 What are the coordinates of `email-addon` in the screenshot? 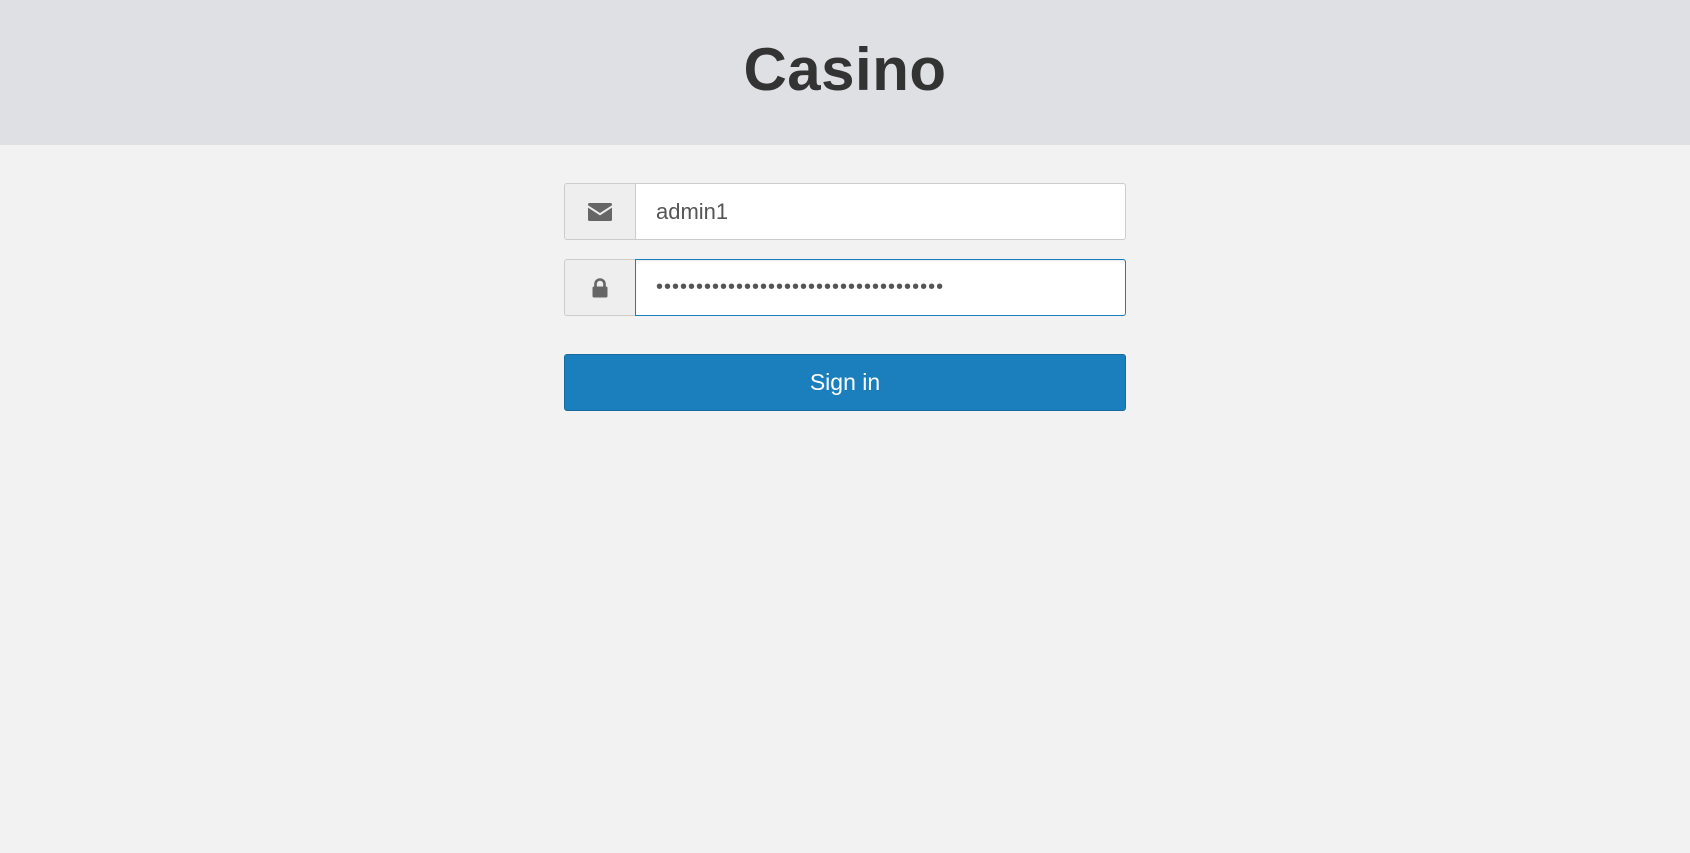 It's located at (599, 211).